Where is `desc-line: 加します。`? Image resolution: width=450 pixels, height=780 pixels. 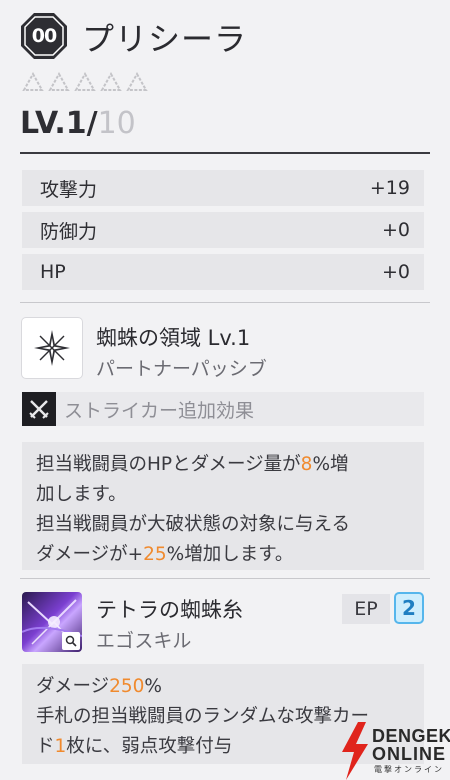 desc-line: 加します。 is located at coordinates (81, 494).